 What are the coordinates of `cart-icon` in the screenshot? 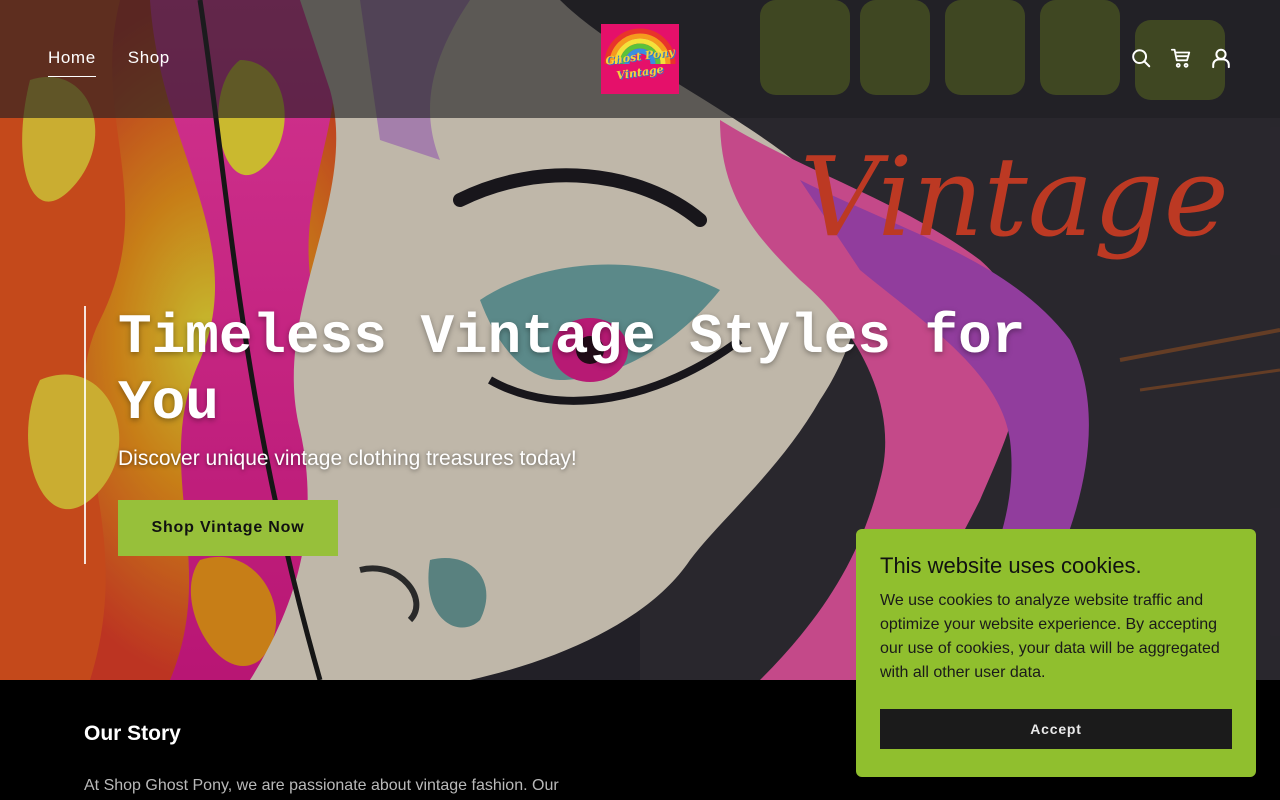 It's located at (1181, 58).